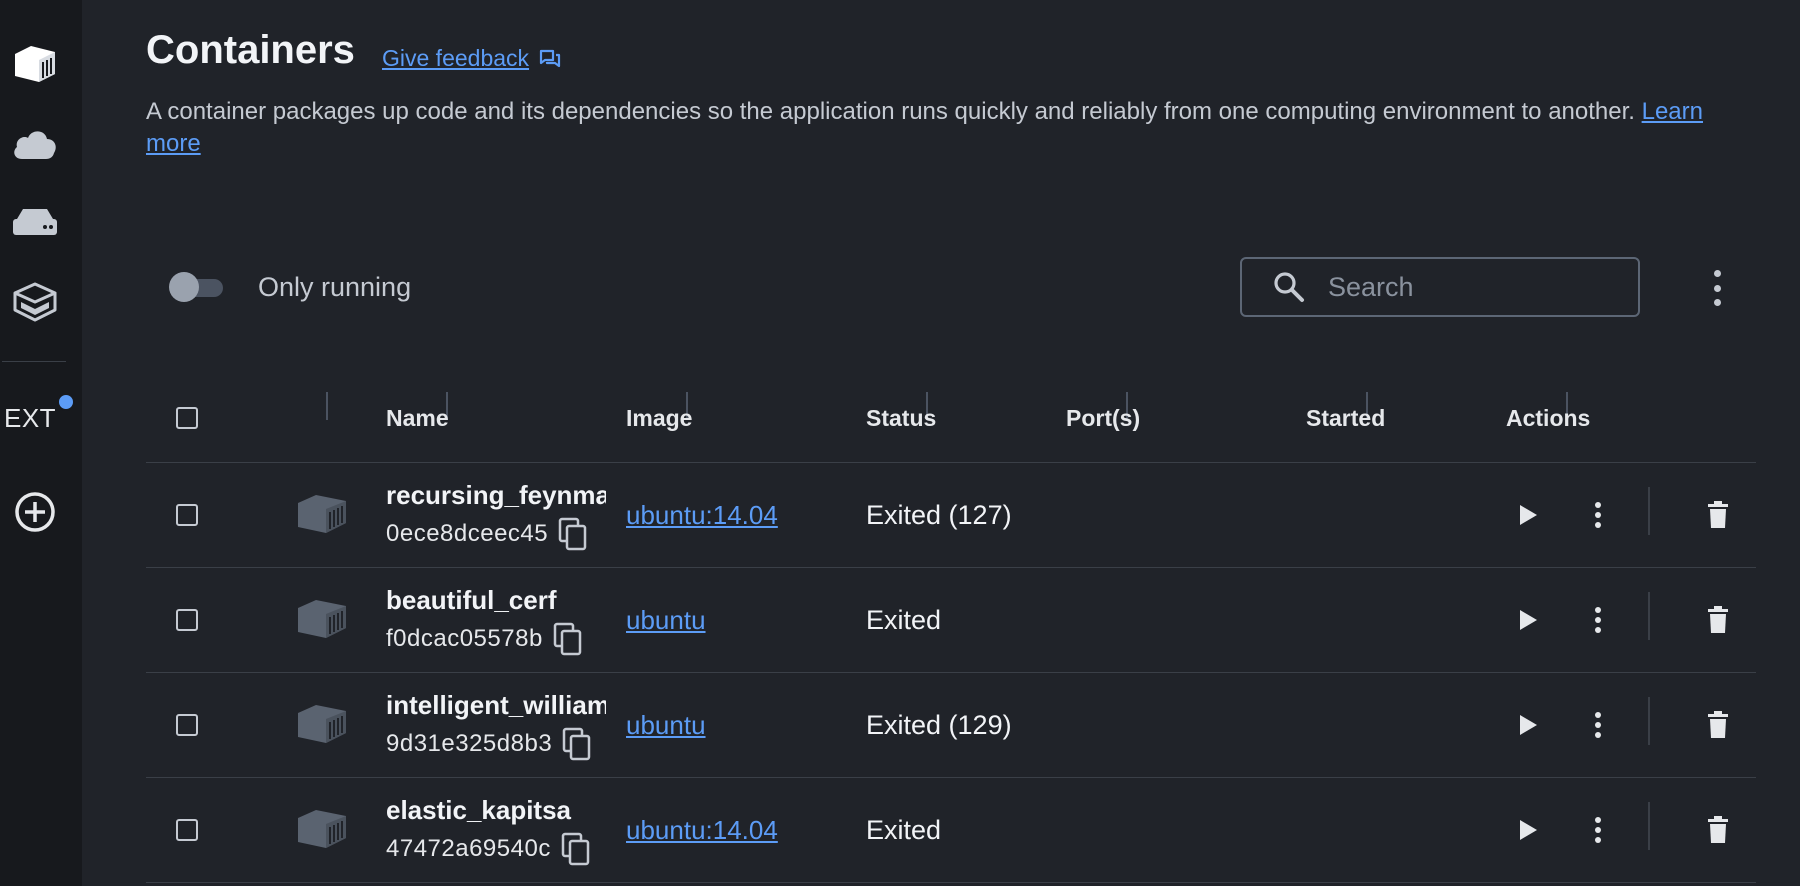 This screenshot has width=1800, height=886. Describe the element at coordinates (550, 58) in the screenshot. I see `feedback-icon` at that location.